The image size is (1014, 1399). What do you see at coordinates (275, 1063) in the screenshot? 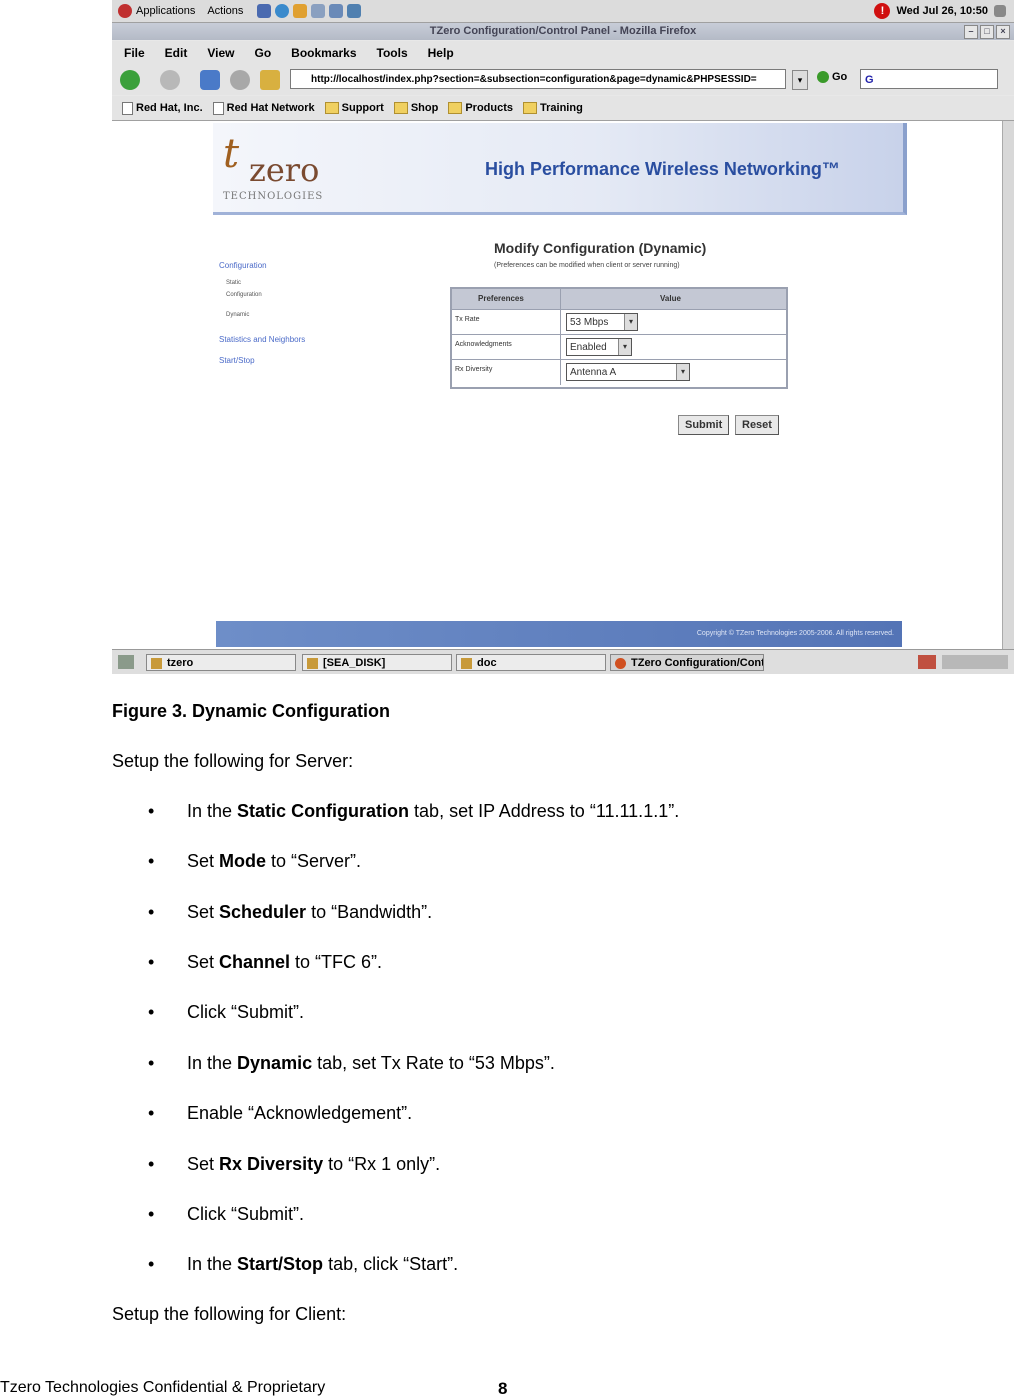
I see `list-item-keyword: Dynamic` at bounding box center [275, 1063].